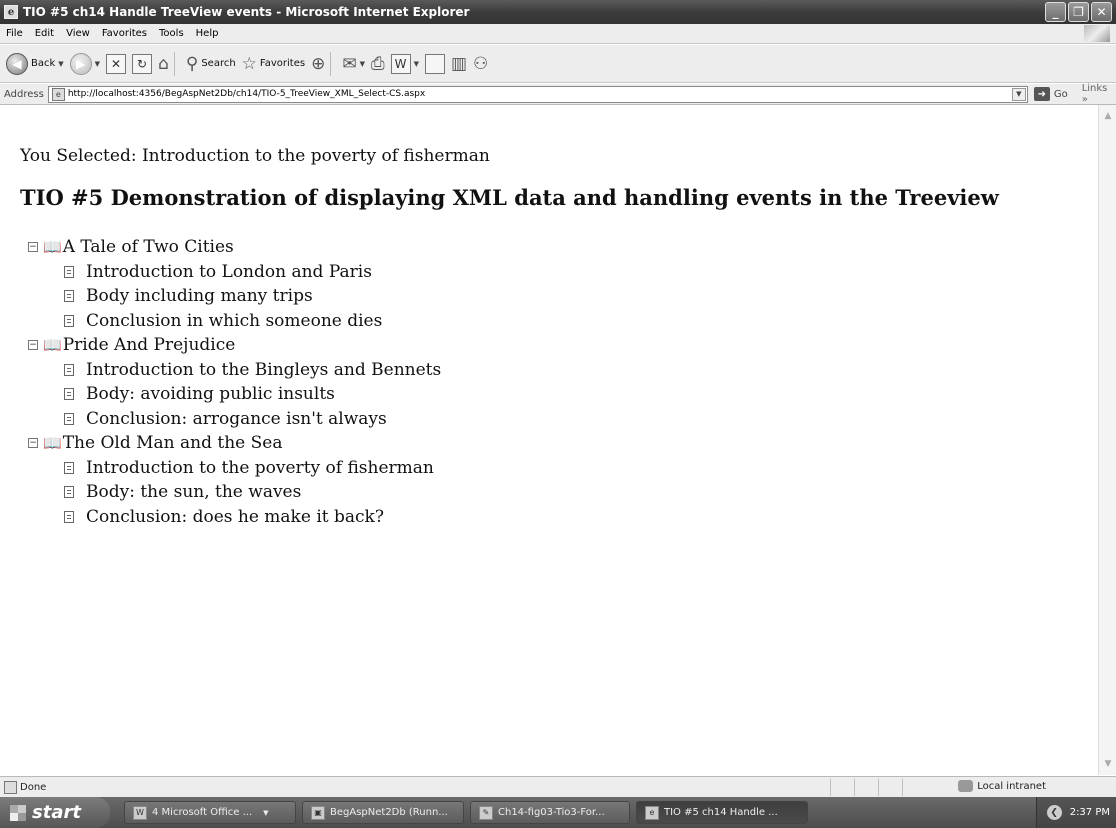 This screenshot has height=828, width=1116. I want to click on leaf-label: Body: avoiding public insults, so click(210, 394).